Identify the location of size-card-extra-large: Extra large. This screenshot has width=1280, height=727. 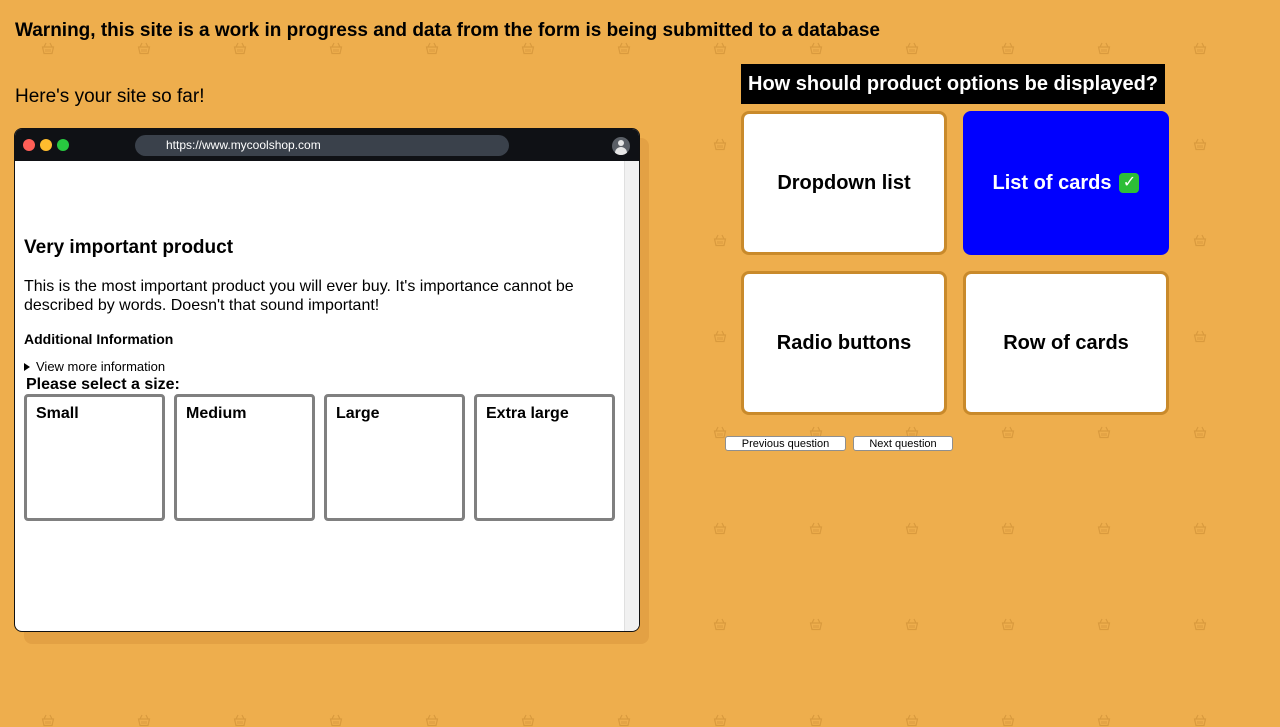
(544, 457).